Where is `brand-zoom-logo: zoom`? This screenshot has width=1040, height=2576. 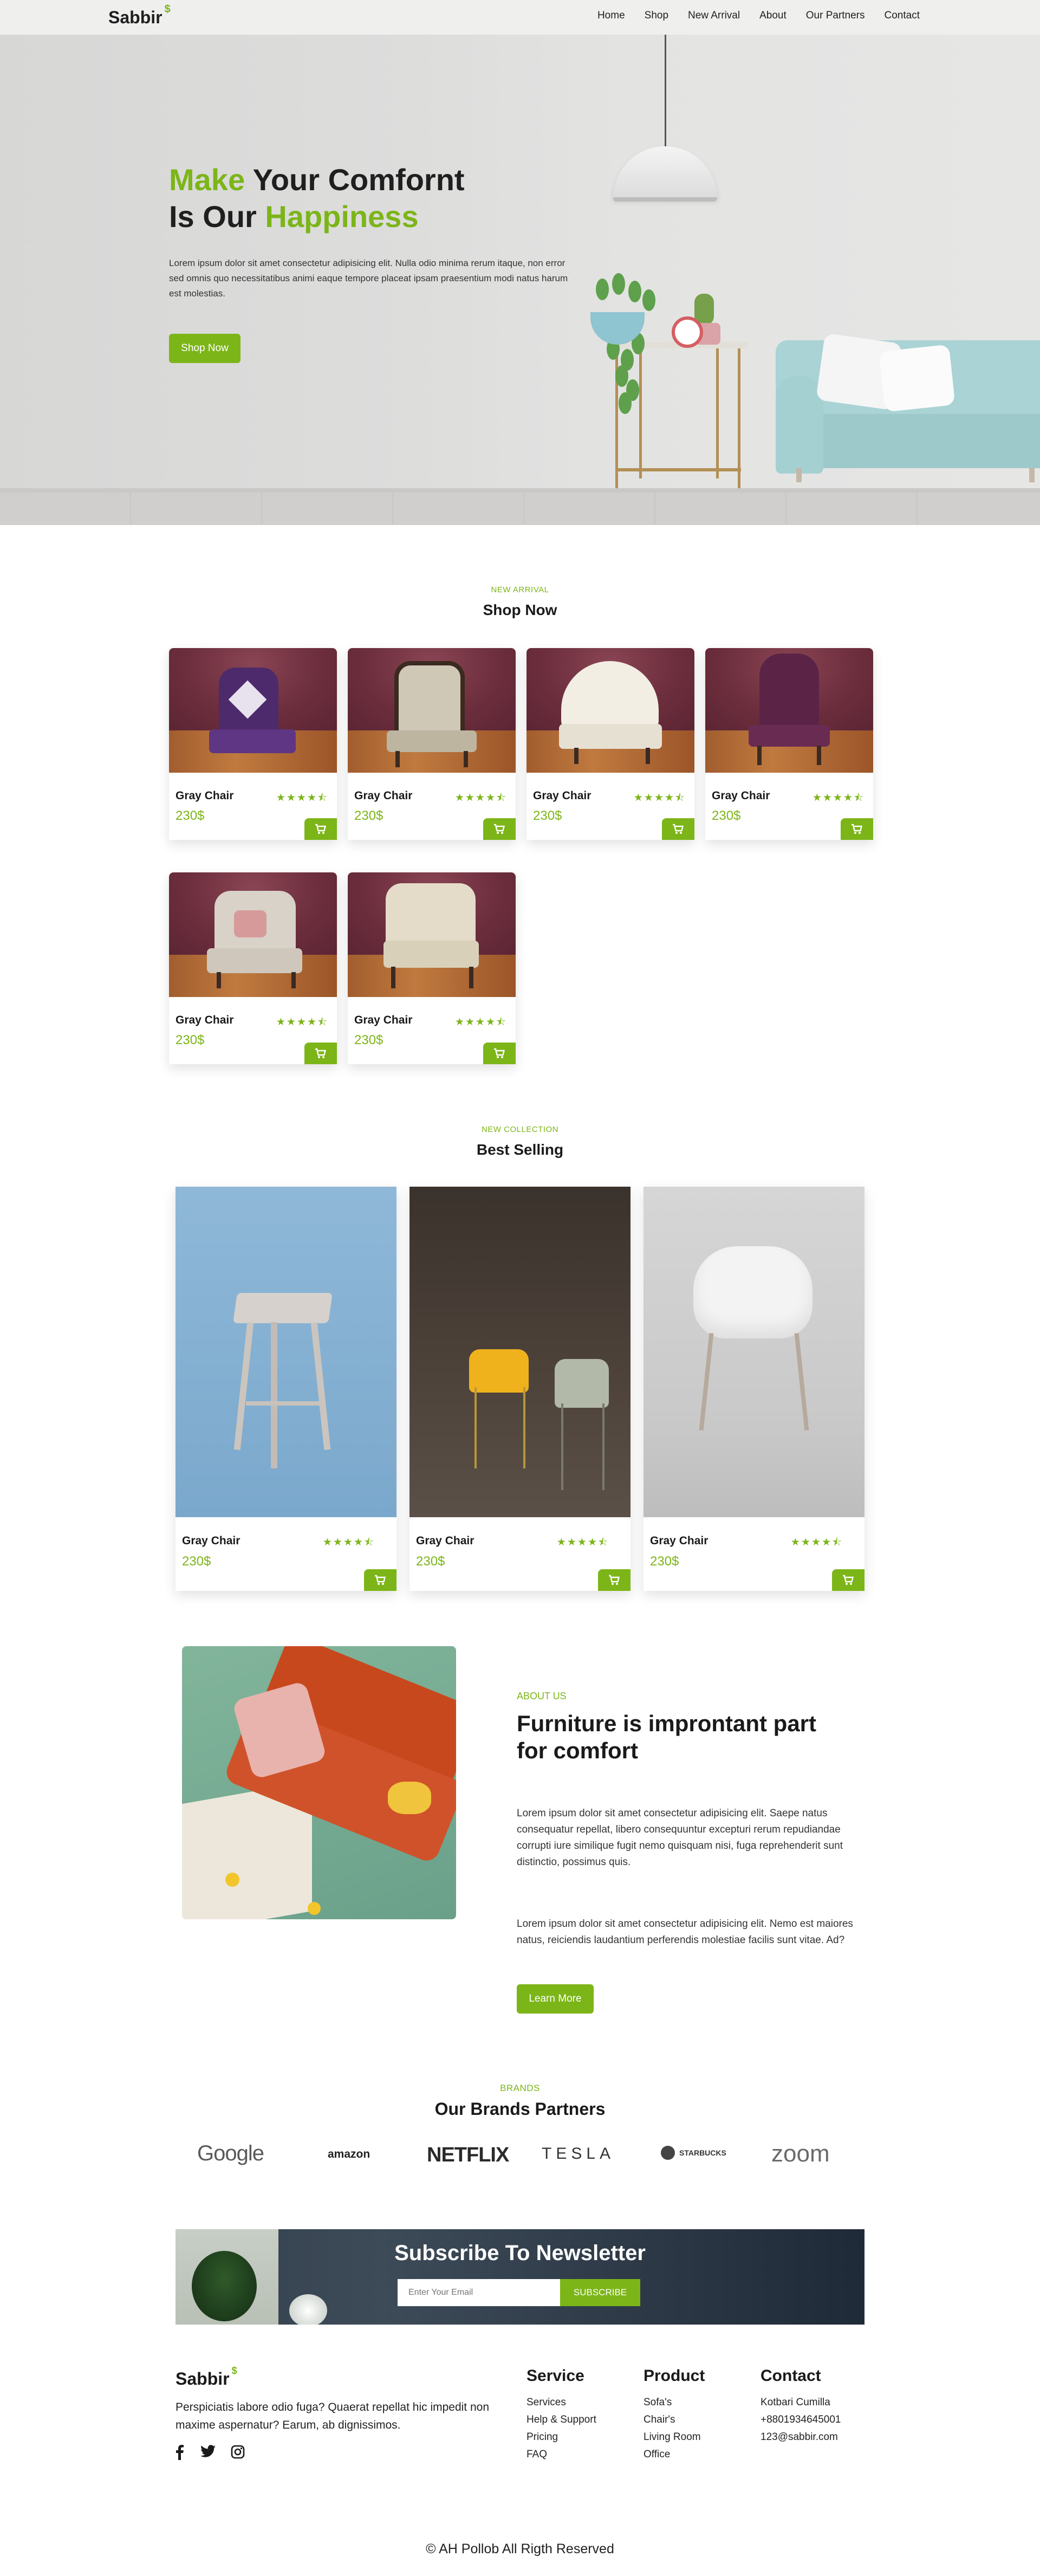 brand-zoom-logo: zoom is located at coordinates (800, 2153).